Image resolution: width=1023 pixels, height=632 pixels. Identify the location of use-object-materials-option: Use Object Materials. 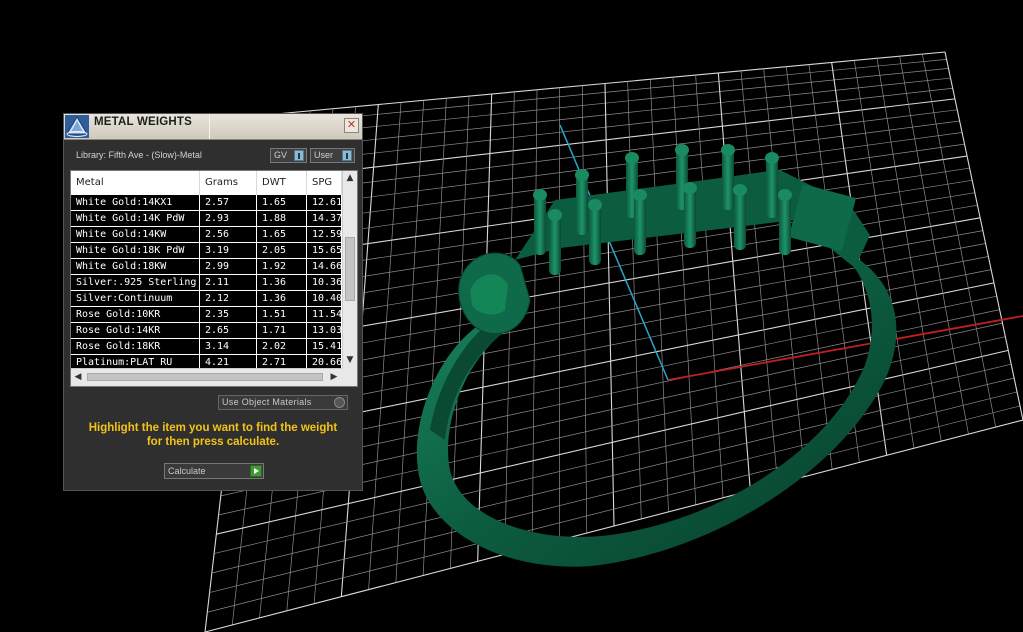
(283, 402).